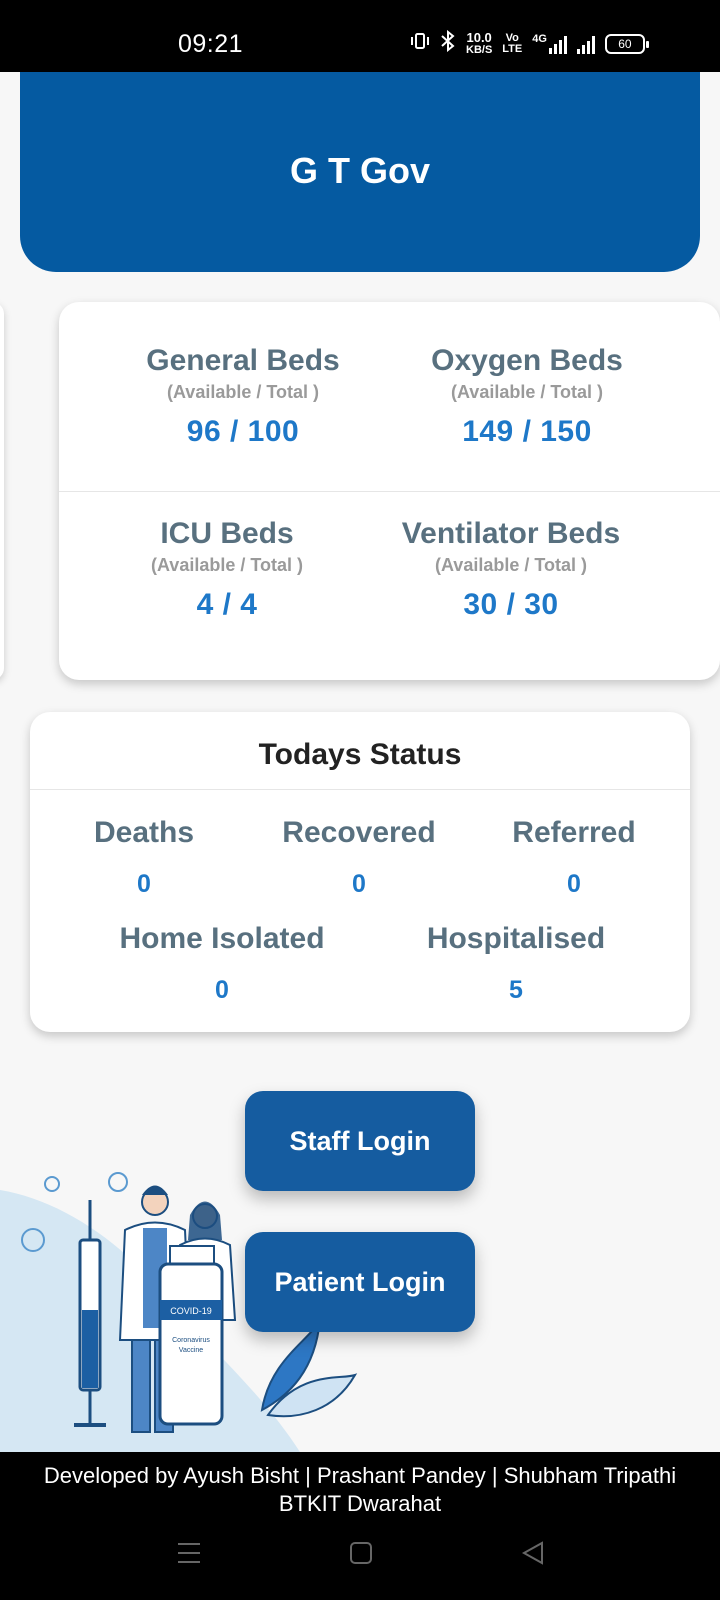  Describe the element at coordinates (529, 43) in the screenshot. I see `status-icons: 10.0 KB/S Vo LTE 4G 60` at that location.